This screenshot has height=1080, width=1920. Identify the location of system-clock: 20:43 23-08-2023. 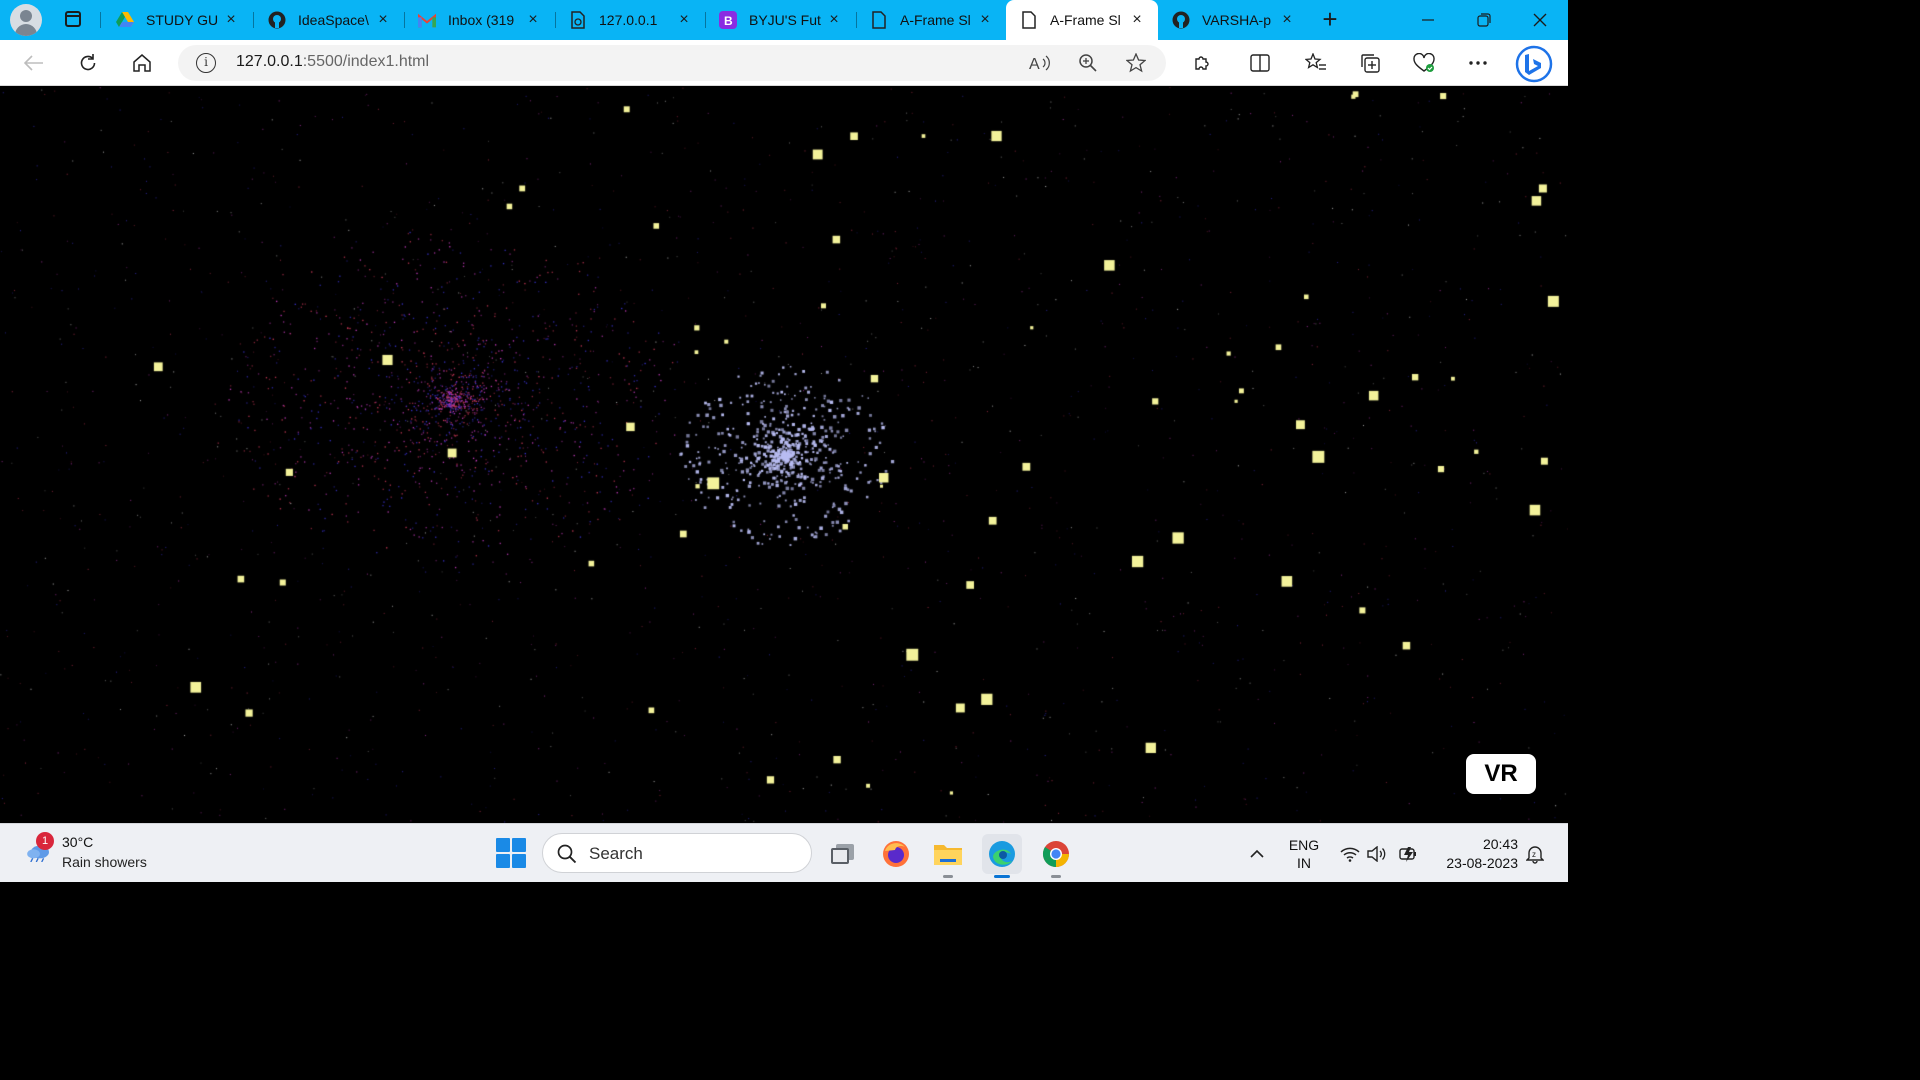
(1475, 854).